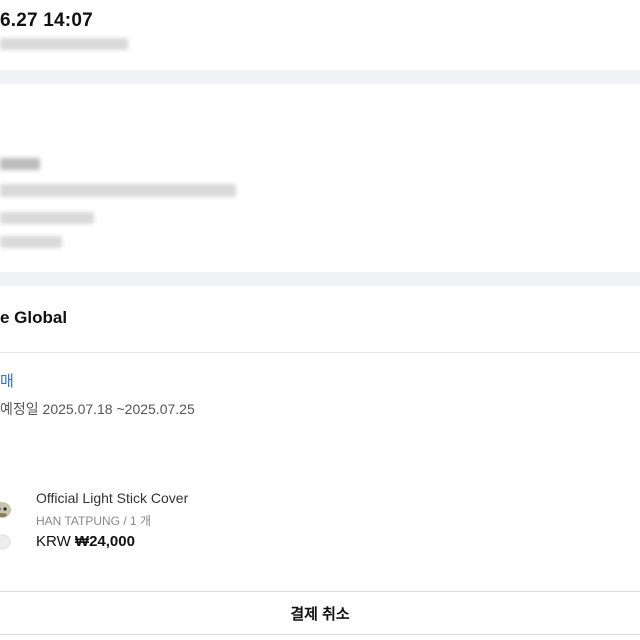 The image size is (640, 640). I want to click on product-price: KRW ₩24,000, so click(85, 541).